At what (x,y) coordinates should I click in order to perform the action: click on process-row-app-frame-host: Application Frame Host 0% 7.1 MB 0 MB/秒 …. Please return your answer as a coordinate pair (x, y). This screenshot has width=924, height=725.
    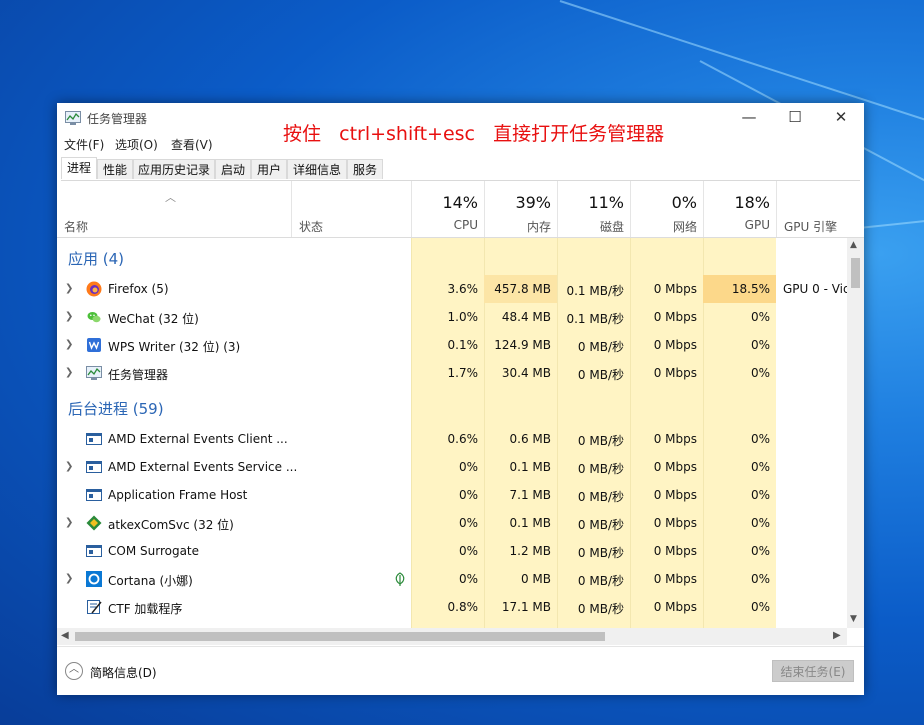
    Looking at the image, I should click on (452, 495).